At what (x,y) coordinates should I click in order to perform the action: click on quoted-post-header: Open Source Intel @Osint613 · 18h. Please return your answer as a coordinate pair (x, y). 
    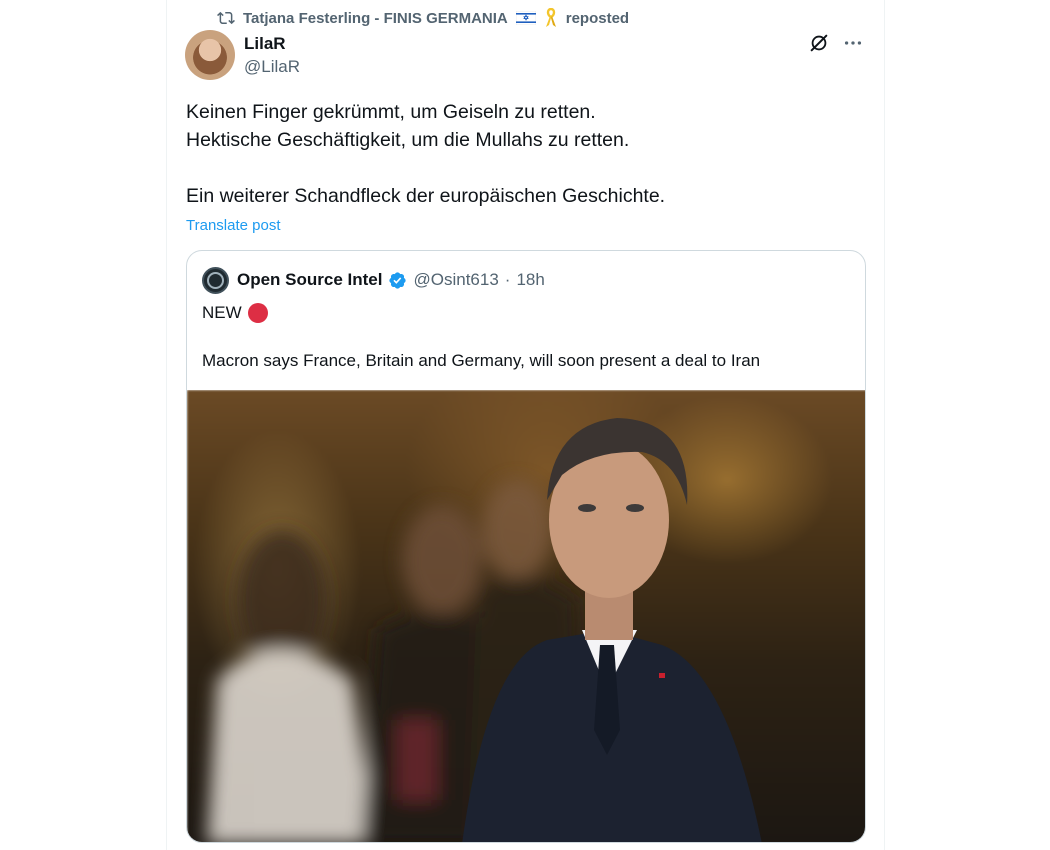
    Looking at the image, I should click on (373, 280).